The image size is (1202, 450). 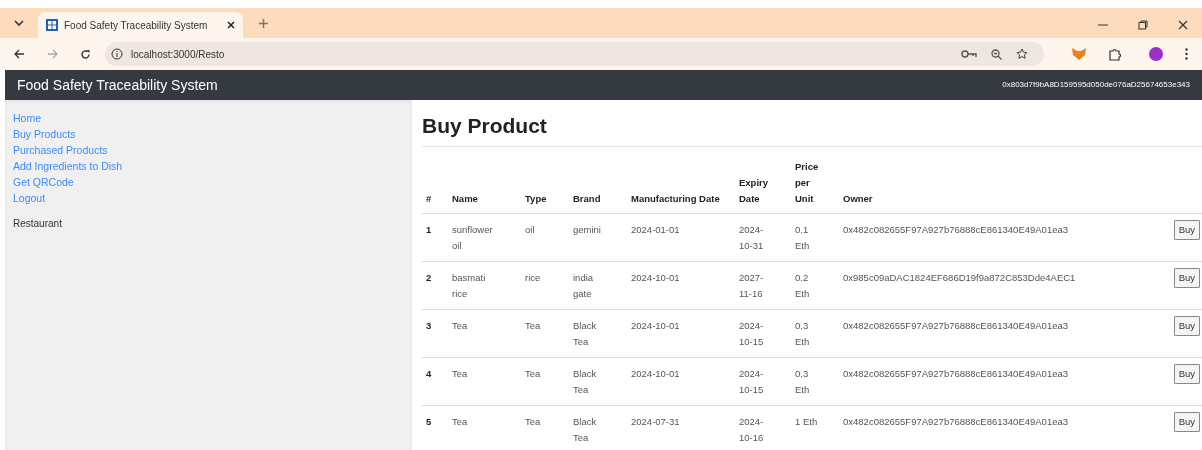 I want to click on menu-icon, so click(x=1186, y=54).